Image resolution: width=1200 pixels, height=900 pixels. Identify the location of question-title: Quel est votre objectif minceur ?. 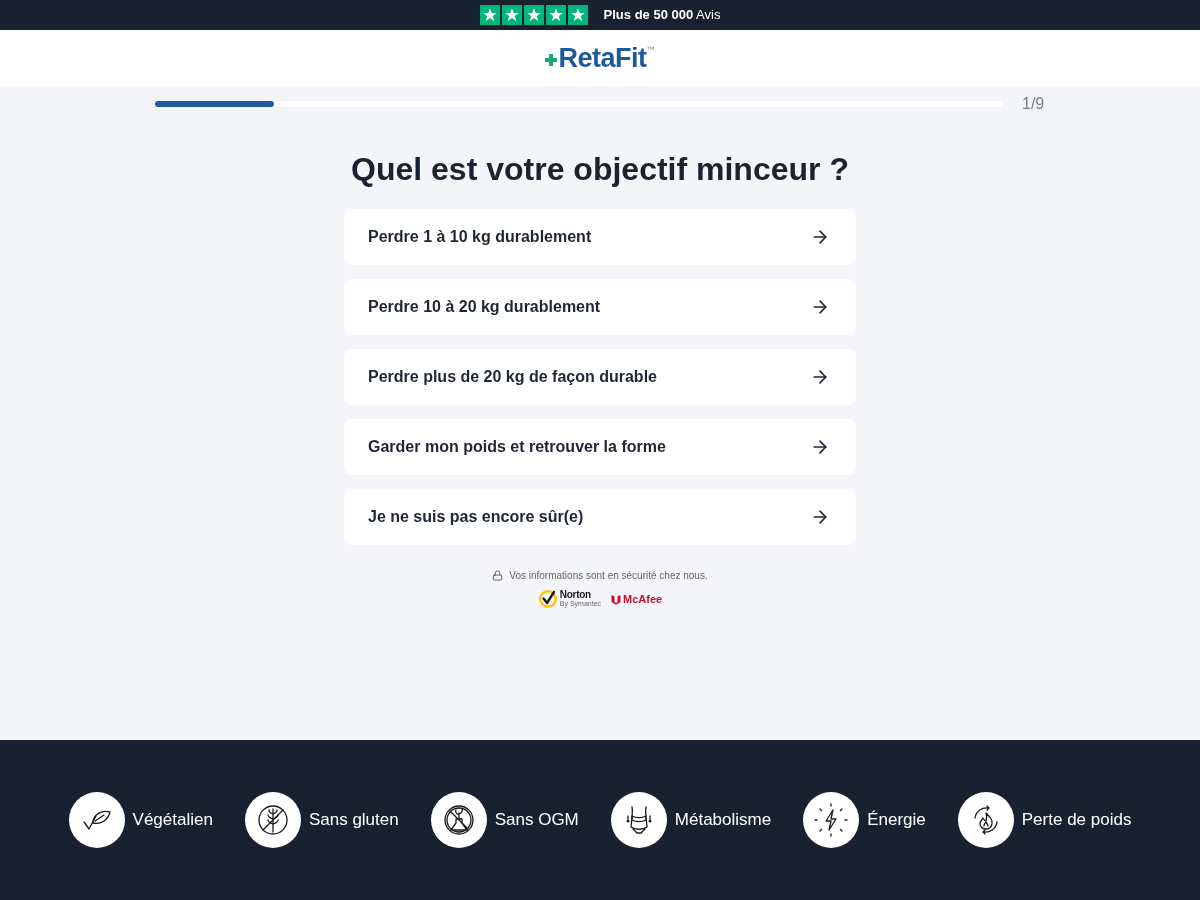
(600, 169).